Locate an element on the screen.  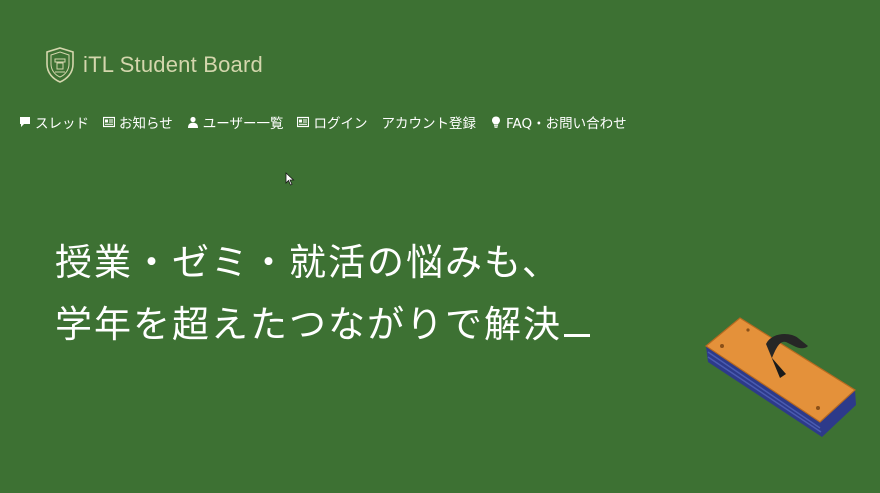
nav-item-users: ユーザー一覧 is located at coordinates (235, 122).